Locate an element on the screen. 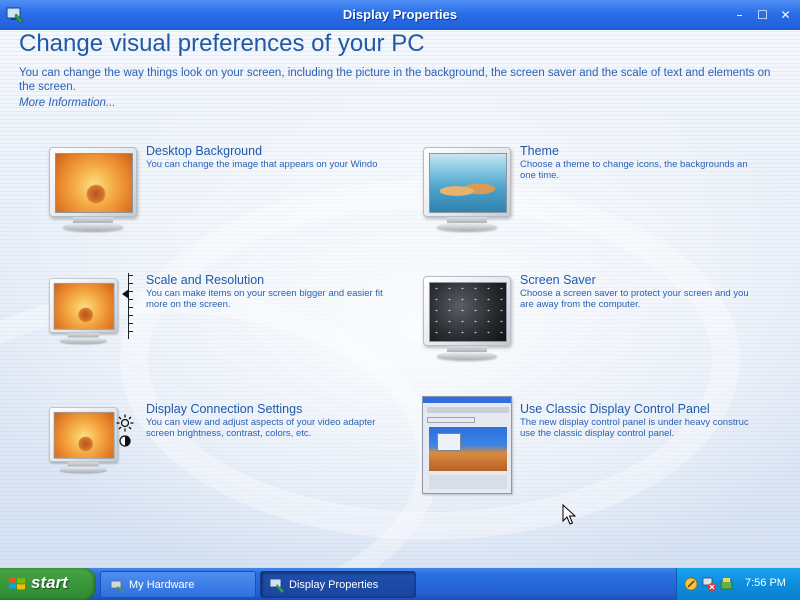 The width and height of the screenshot is (800, 600). display-properties-icon is located at coordinates (276, 585).